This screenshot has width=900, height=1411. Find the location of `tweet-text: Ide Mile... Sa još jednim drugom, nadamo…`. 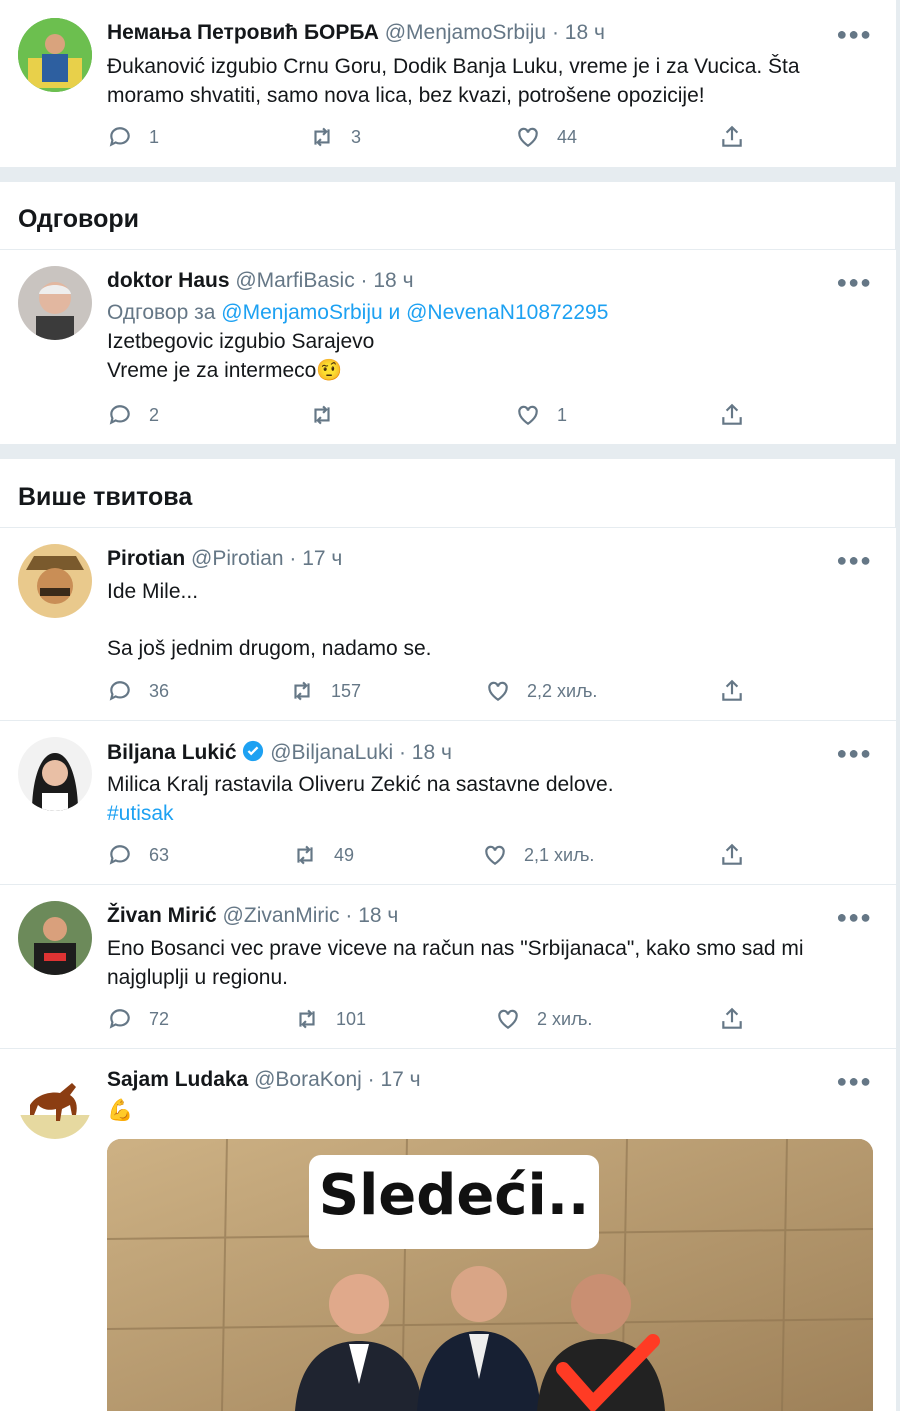

tweet-text: Ide Mile... Sa još jednim drugom, nadamo… is located at coordinates (487, 620).